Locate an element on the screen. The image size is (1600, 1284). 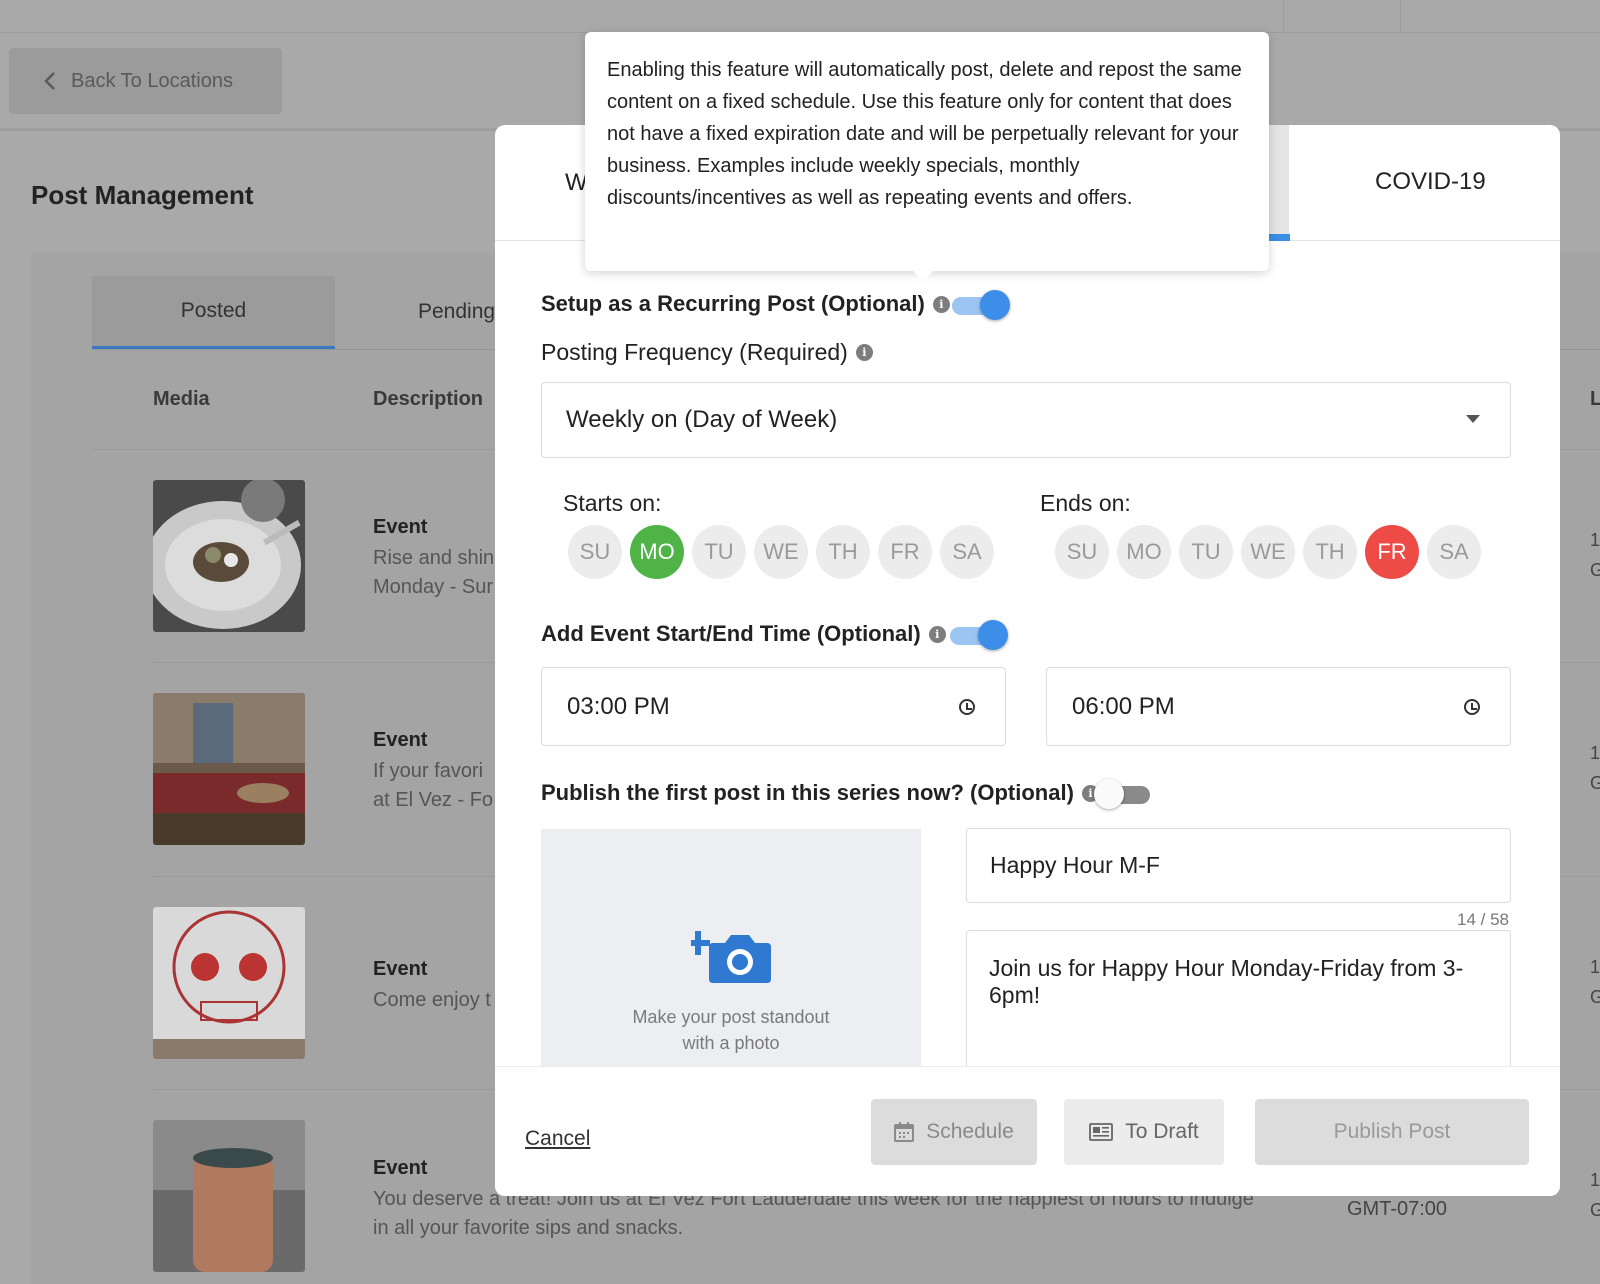
photo-upload-text-line: Make your post standout is located at coordinates (731, 1017).